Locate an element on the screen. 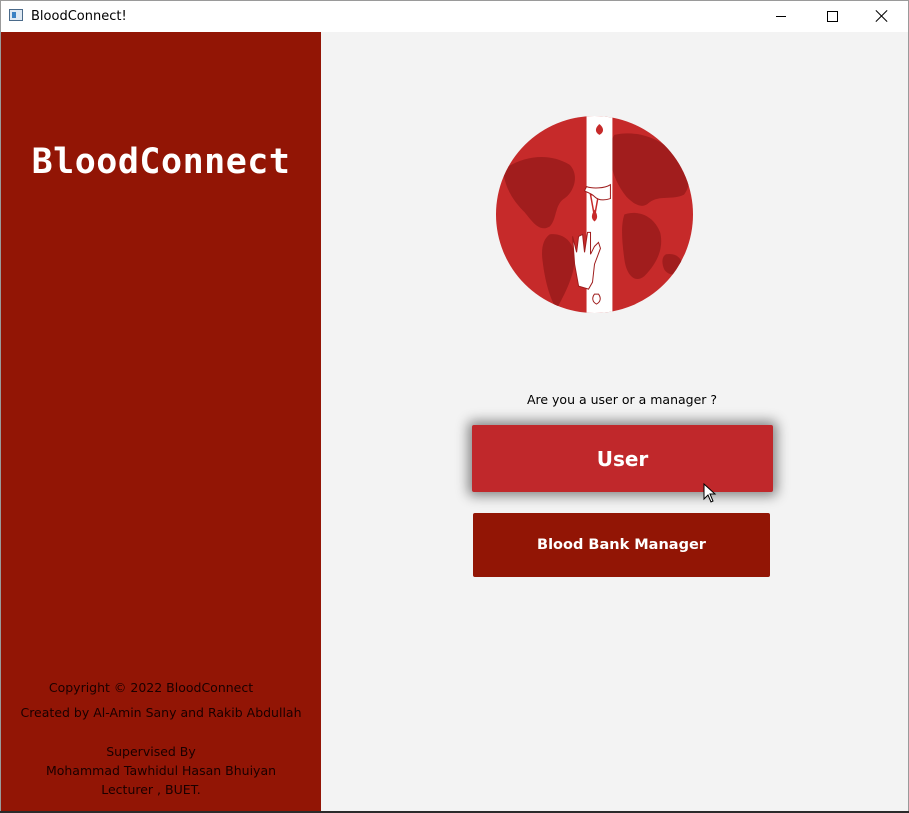 The height and width of the screenshot is (813, 909). minimize-button is located at coordinates (781, 16).